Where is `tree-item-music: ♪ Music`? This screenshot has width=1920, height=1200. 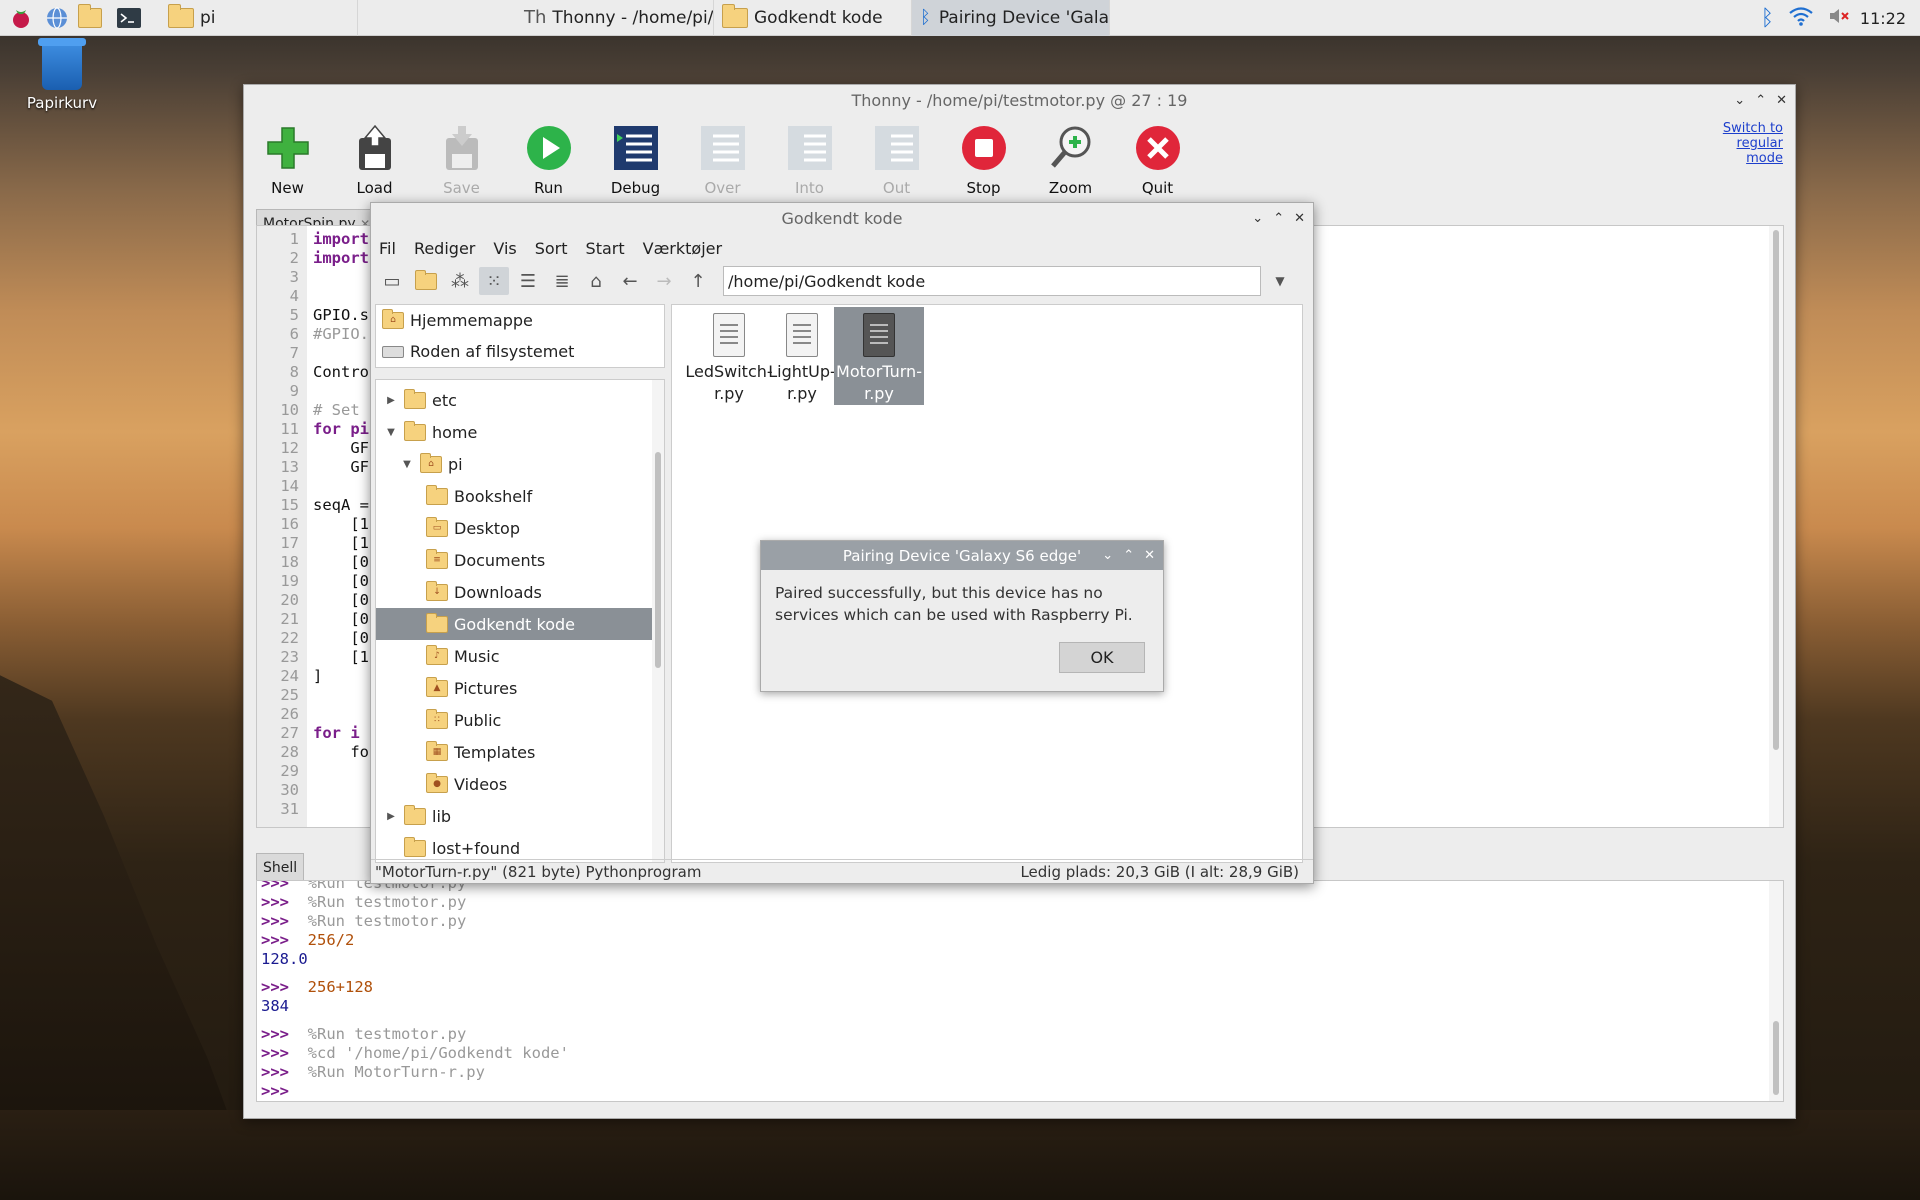 tree-item-music: ♪ Music is located at coordinates (520, 656).